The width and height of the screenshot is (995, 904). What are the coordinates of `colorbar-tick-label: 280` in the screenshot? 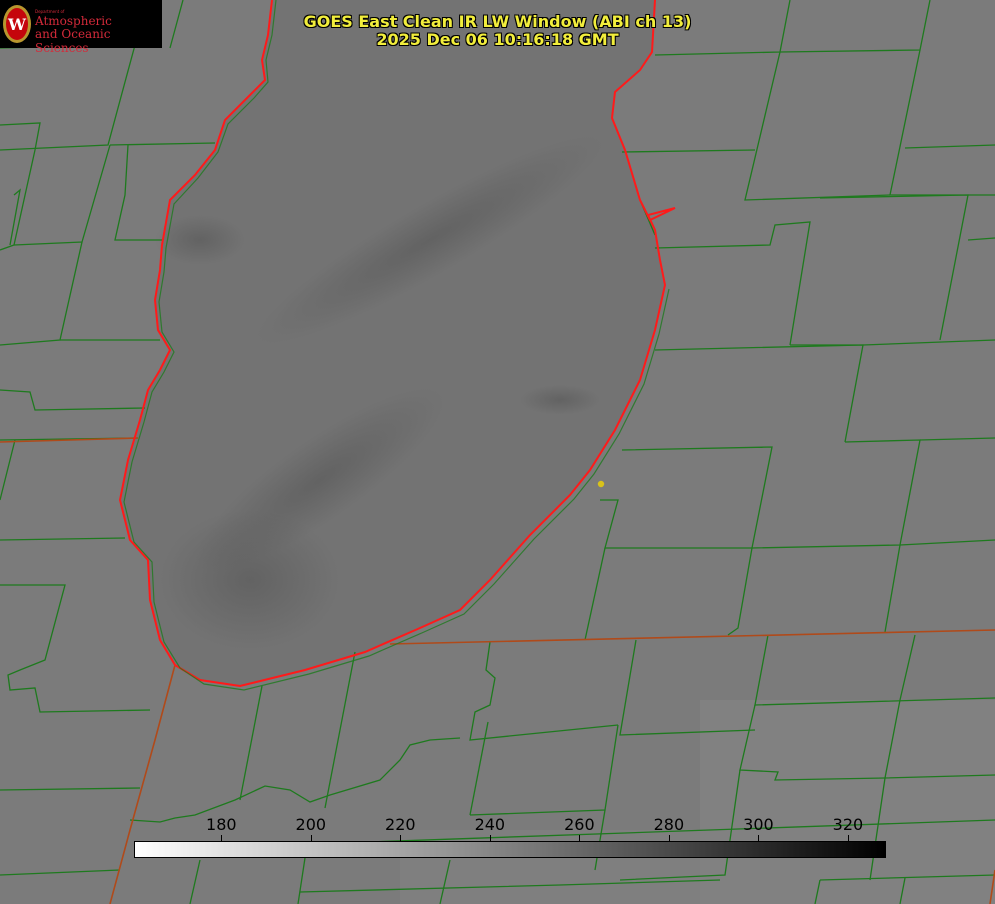 It's located at (669, 824).